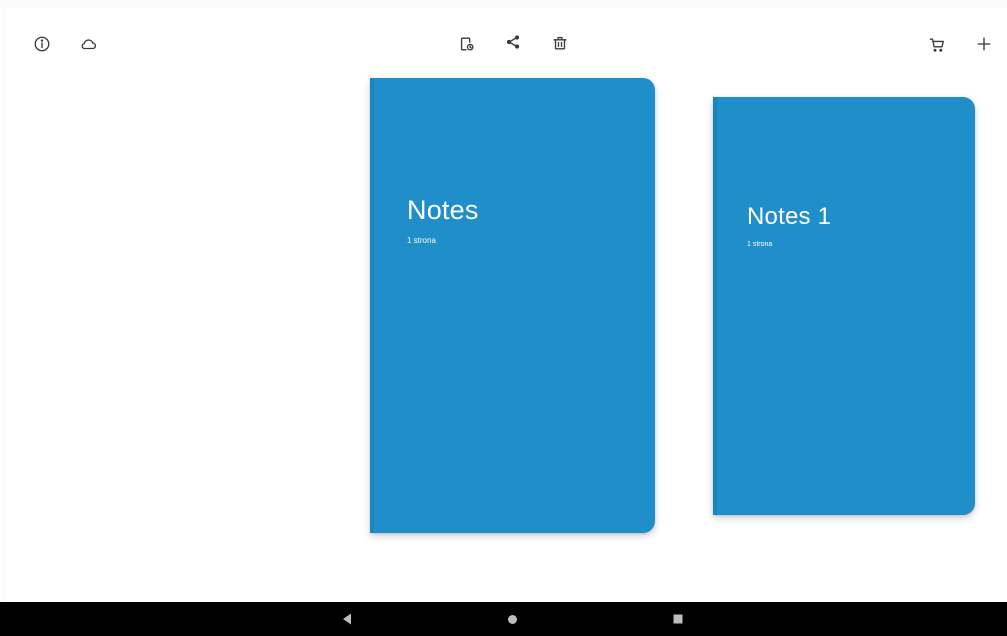 This screenshot has width=1007, height=636. What do you see at coordinates (503, 4) in the screenshot?
I see `status-strip` at bounding box center [503, 4].